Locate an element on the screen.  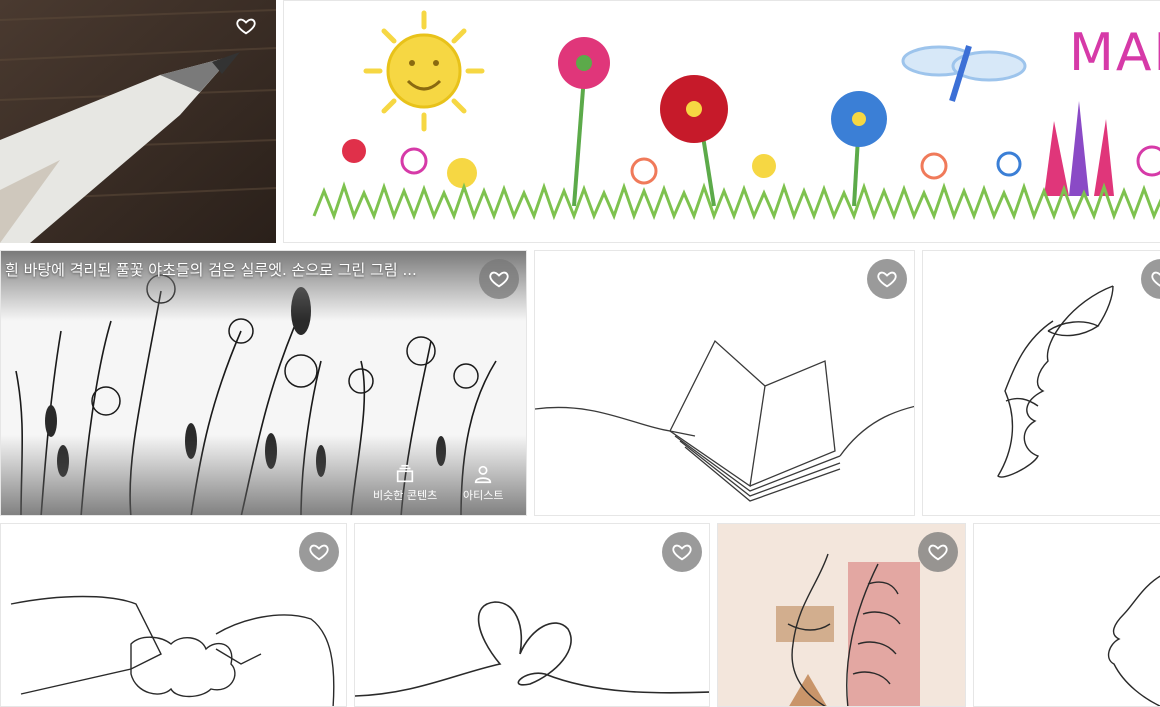
image-tile-face is located at coordinates (1041, 383).